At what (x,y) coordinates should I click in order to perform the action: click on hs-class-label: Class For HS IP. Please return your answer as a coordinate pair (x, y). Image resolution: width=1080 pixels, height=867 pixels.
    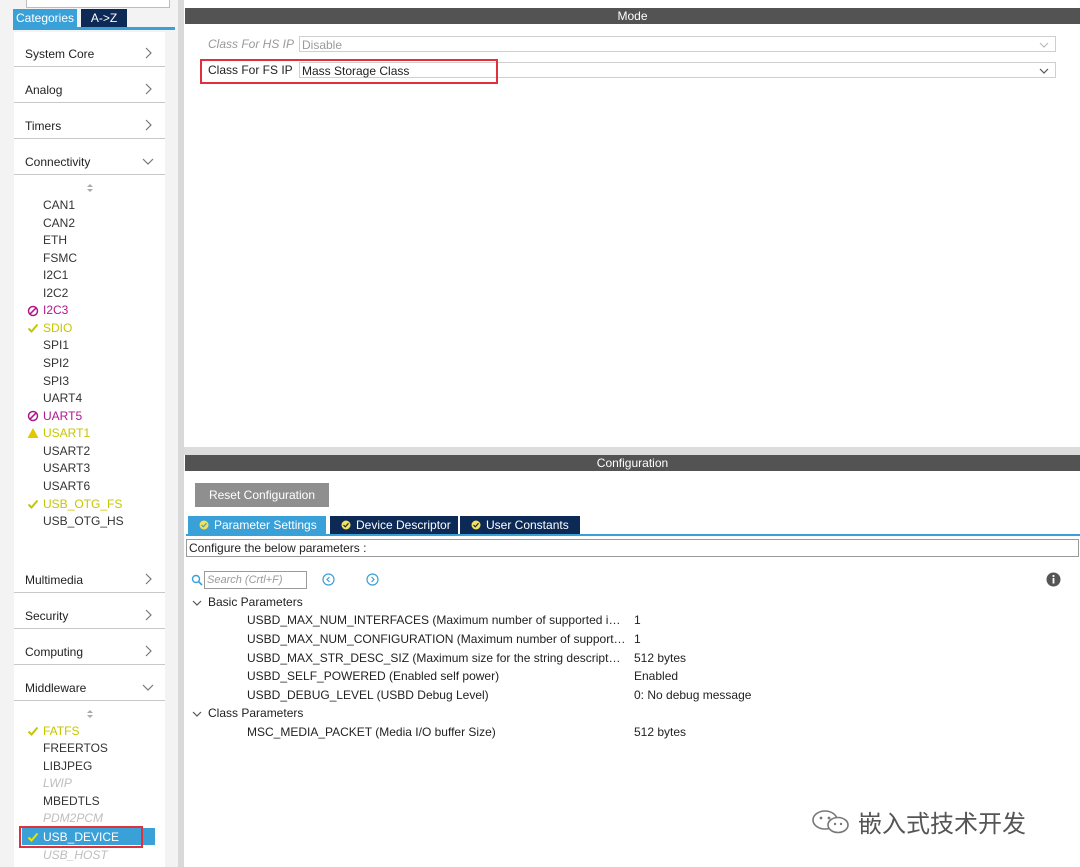
    Looking at the image, I should click on (251, 44).